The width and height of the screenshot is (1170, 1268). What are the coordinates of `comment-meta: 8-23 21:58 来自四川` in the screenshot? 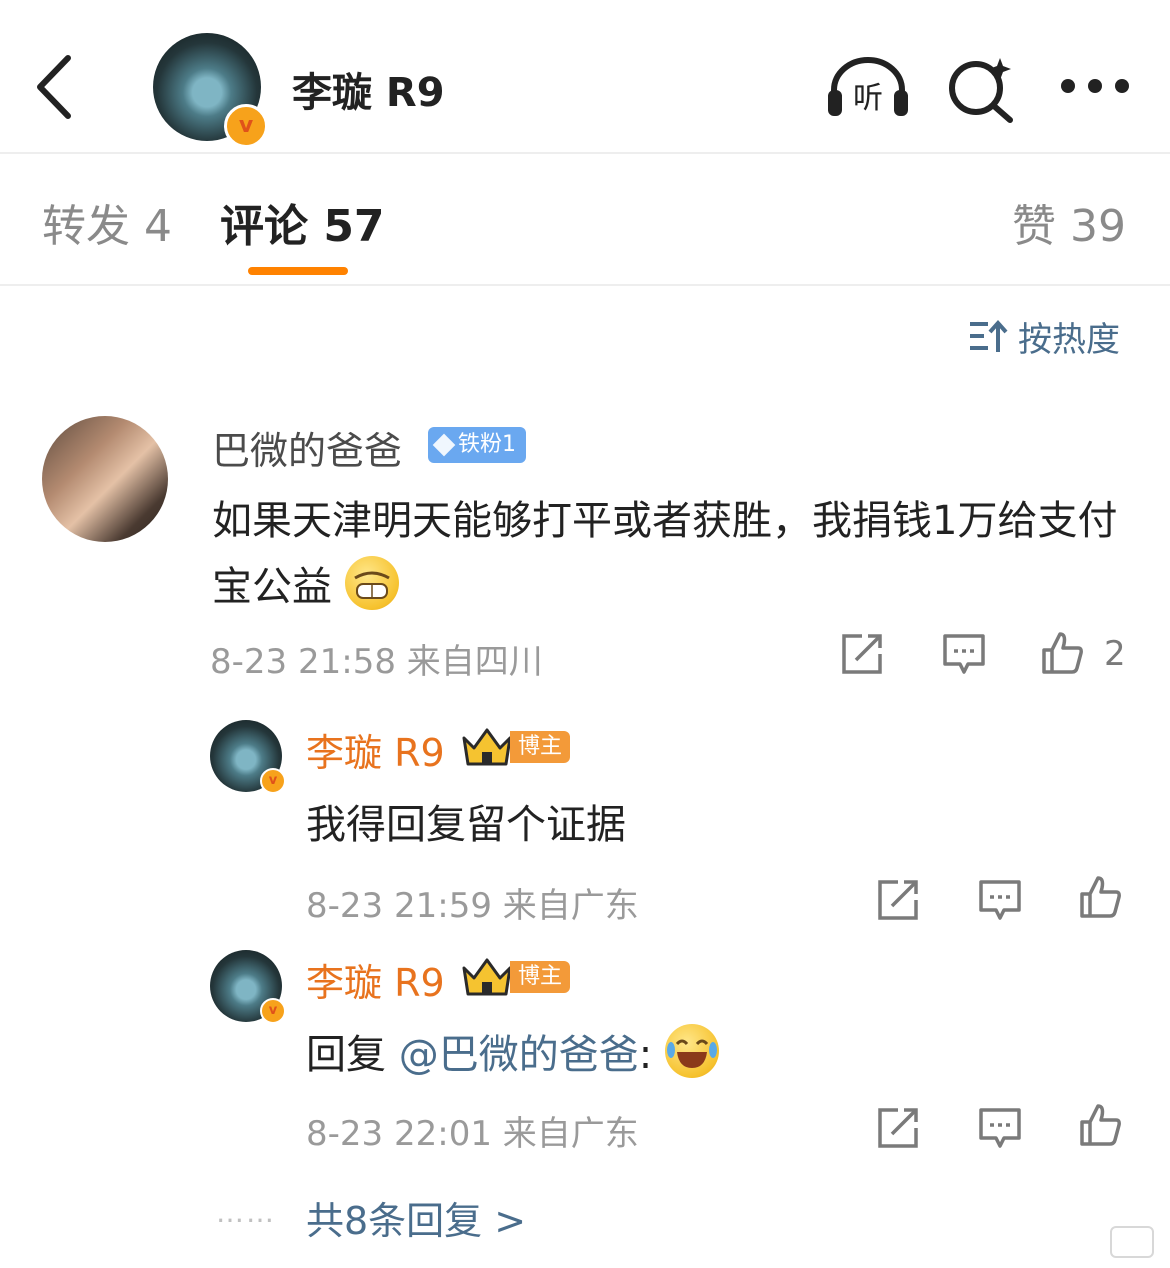 It's located at (376, 658).